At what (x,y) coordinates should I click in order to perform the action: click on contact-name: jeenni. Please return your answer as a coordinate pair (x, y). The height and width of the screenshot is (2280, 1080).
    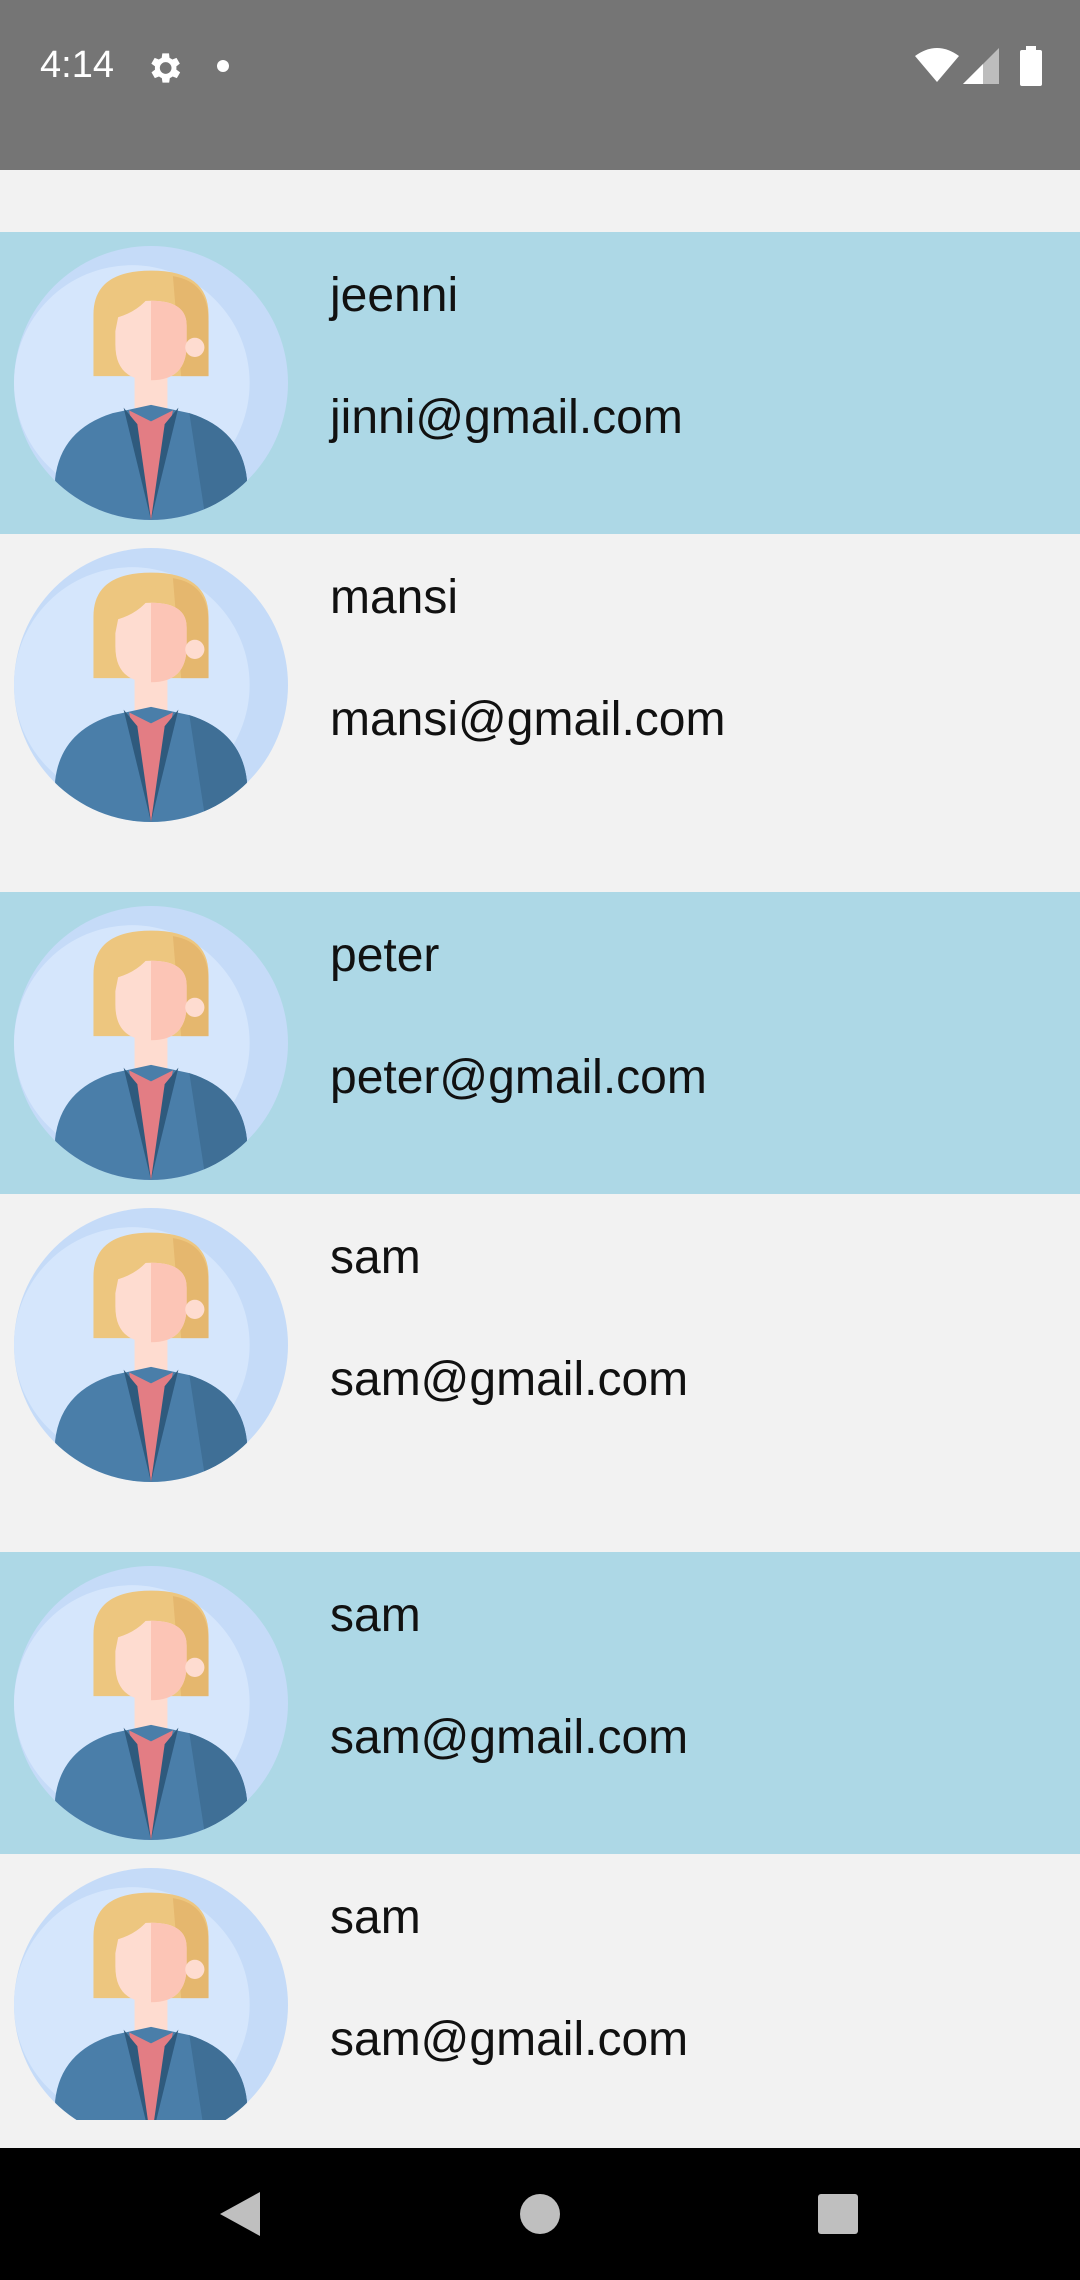
    Looking at the image, I should click on (394, 295).